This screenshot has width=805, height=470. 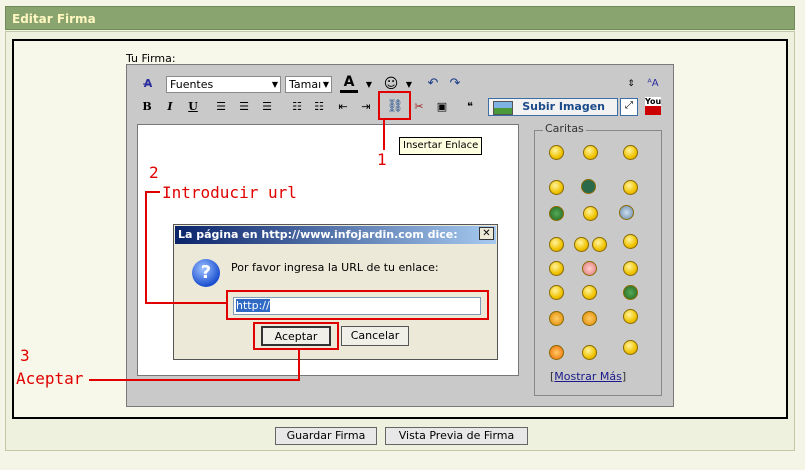 I want to click on step3-text: Aceptar, so click(x=50, y=378).